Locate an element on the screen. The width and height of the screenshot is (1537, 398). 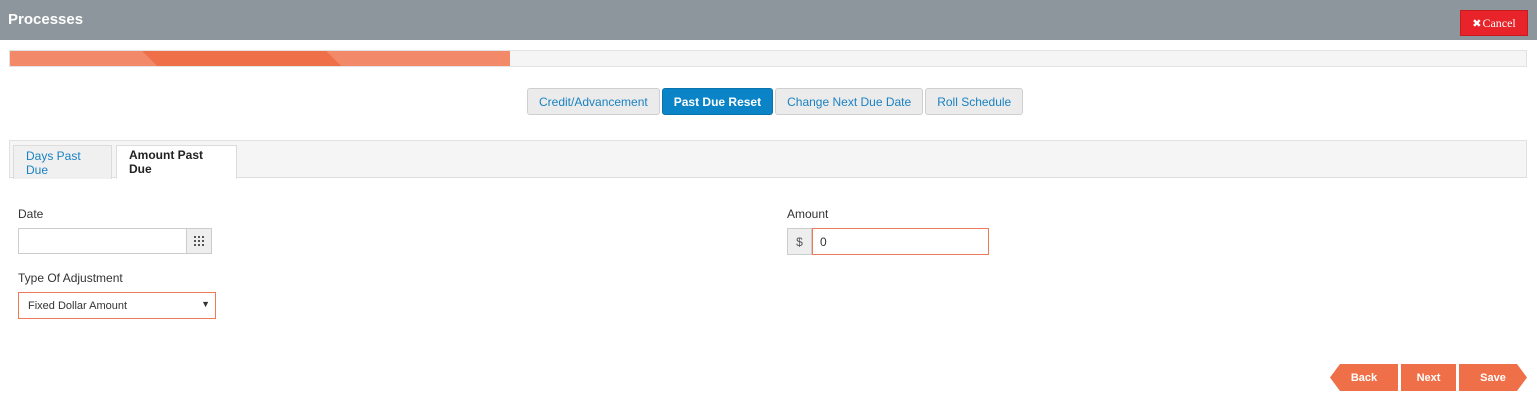
tab-past-due-reset: Past Due Reset is located at coordinates (717, 101).